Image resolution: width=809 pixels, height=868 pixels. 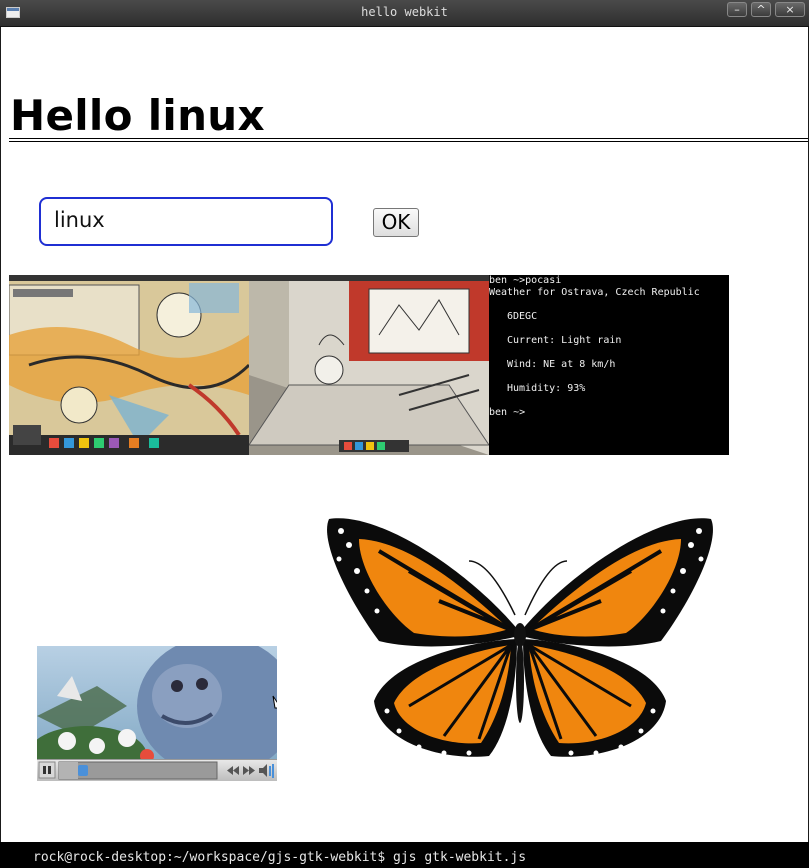 I want to click on maximize-button: ^, so click(x=761, y=9).